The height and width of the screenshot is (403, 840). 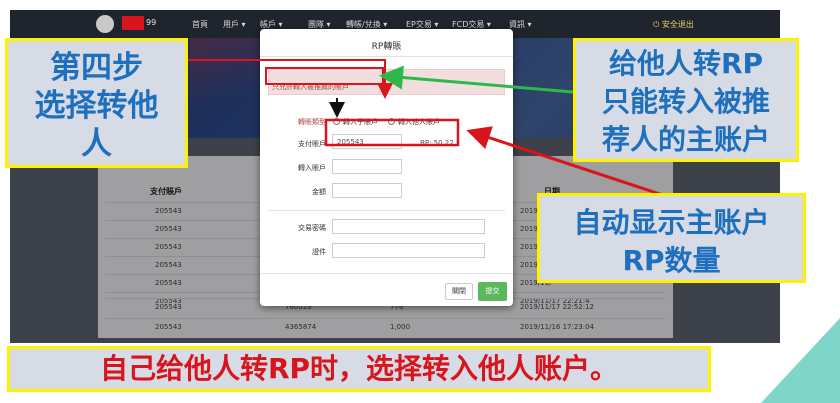 What do you see at coordinates (800, 360) in the screenshot?
I see `corner-decoration` at bounding box center [800, 360].